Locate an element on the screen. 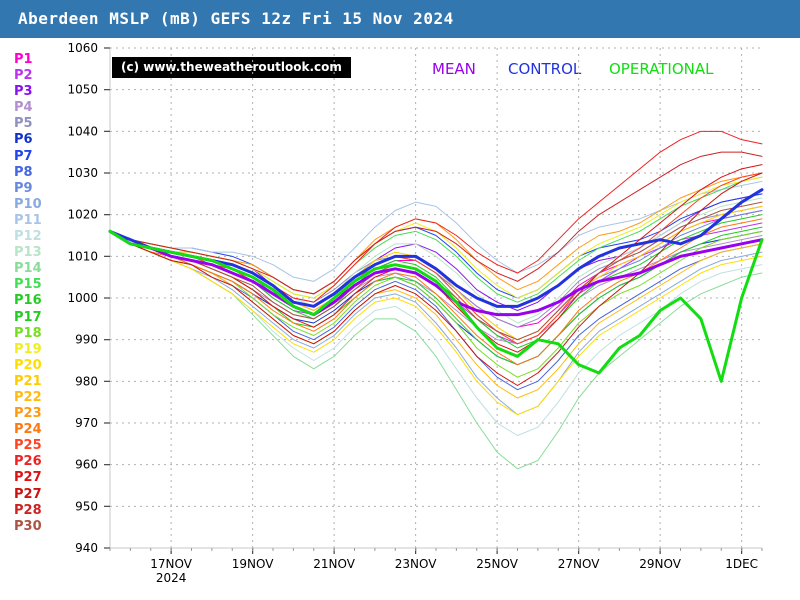 This screenshot has height=600, width=800. ytick-label-3: 970 is located at coordinates (86, 423).